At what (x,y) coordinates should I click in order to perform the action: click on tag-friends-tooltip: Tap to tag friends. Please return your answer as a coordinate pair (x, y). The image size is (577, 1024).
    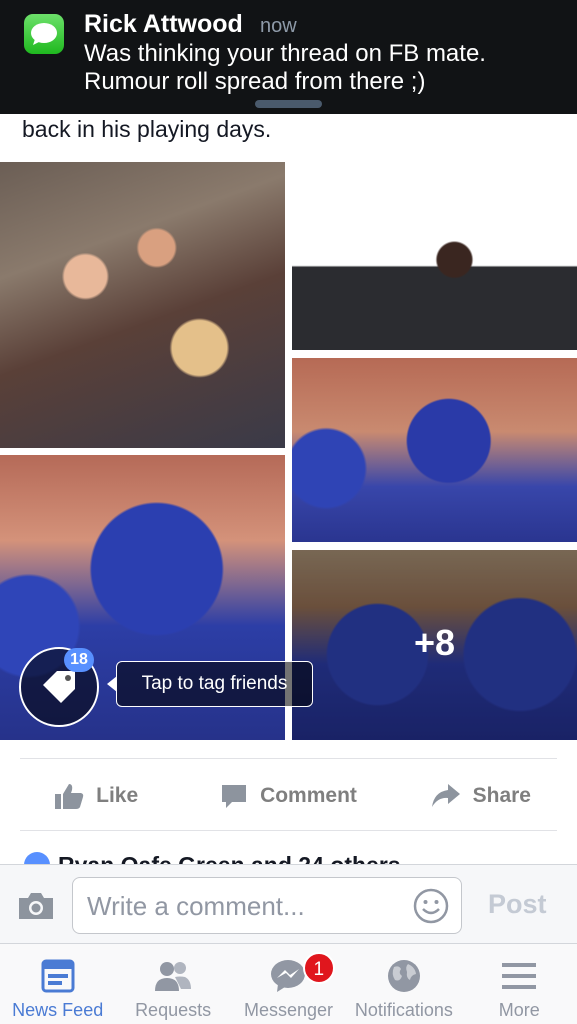
    Looking at the image, I should click on (210, 684).